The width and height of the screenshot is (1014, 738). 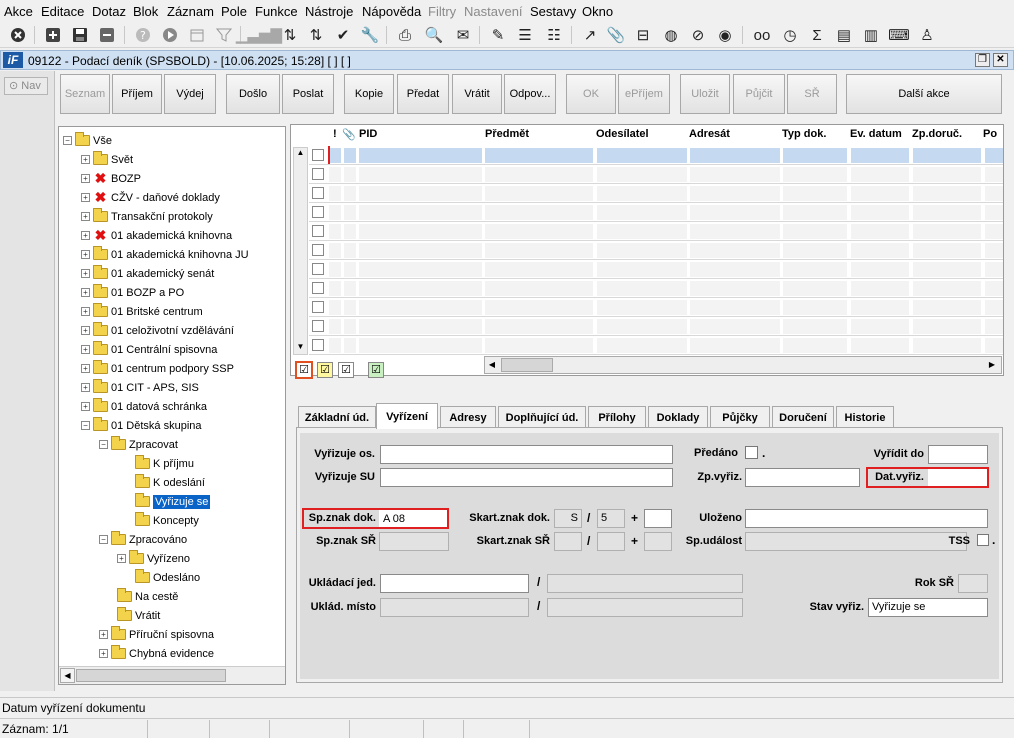 What do you see at coordinates (709, 134) in the screenshot?
I see `col-adresat: Adresát` at bounding box center [709, 134].